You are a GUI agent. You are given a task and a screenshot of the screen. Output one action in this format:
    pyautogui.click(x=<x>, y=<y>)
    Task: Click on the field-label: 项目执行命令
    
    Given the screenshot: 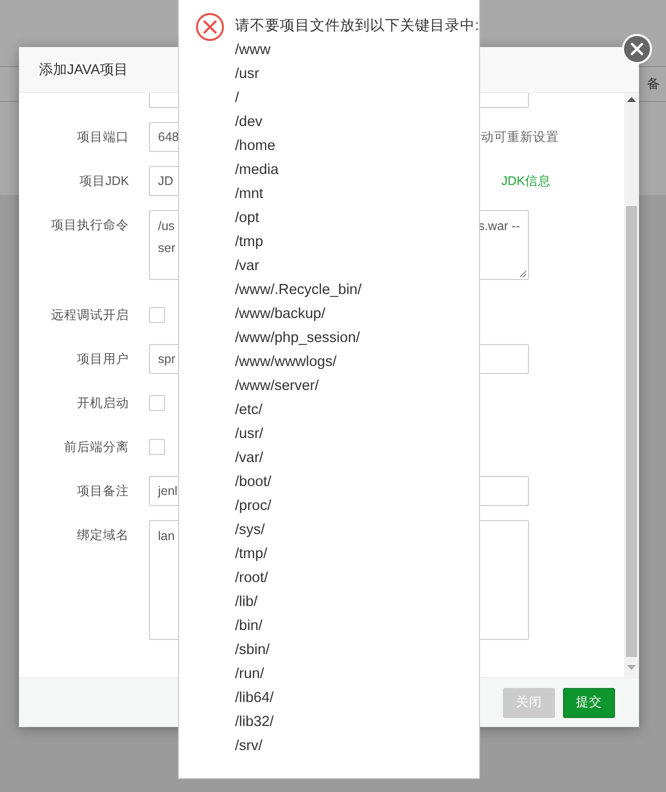 What is the action you would take?
    pyautogui.click(x=89, y=225)
    